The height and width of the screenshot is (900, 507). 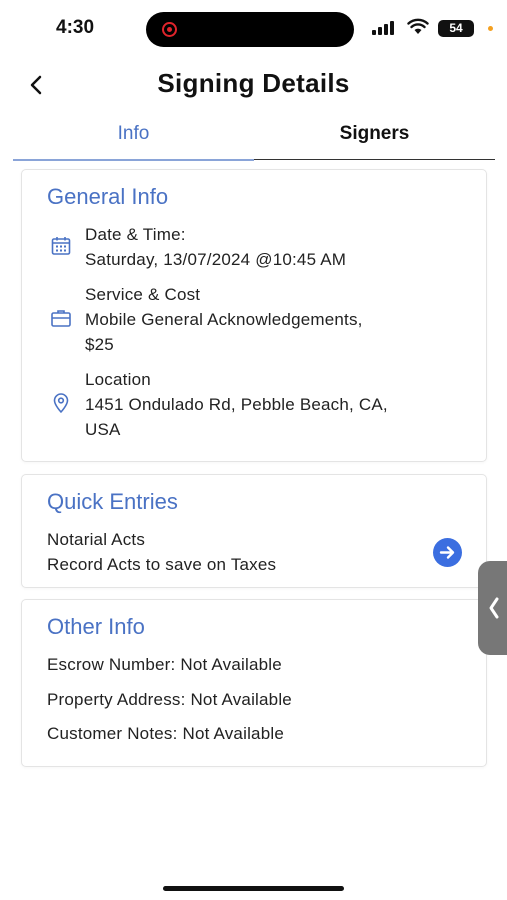 I want to click on quick-entries-title: Quick Entries, so click(x=112, y=501).